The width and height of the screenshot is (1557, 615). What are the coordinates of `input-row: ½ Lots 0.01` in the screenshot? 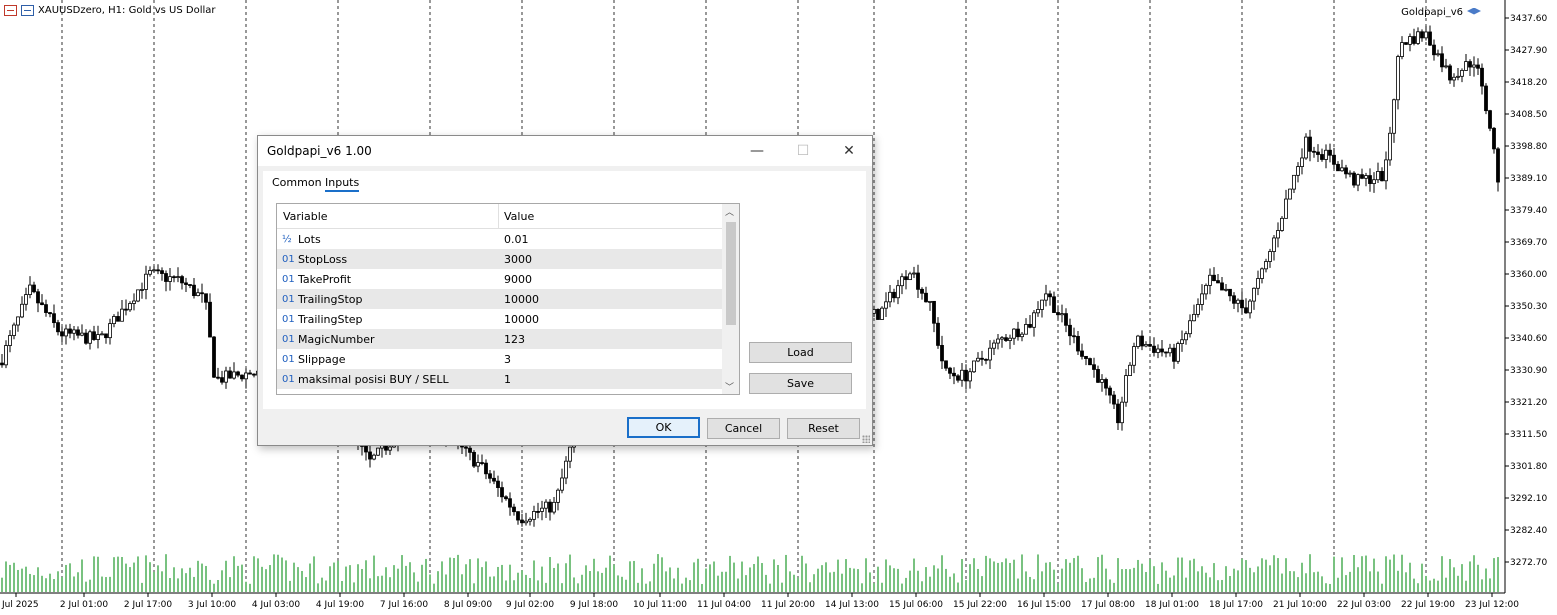 It's located at (499, 239).